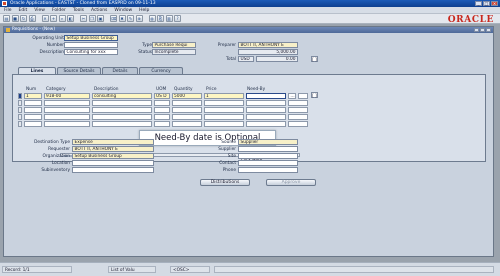  I want to click on translations-icon: ◍, so click(152, 18).